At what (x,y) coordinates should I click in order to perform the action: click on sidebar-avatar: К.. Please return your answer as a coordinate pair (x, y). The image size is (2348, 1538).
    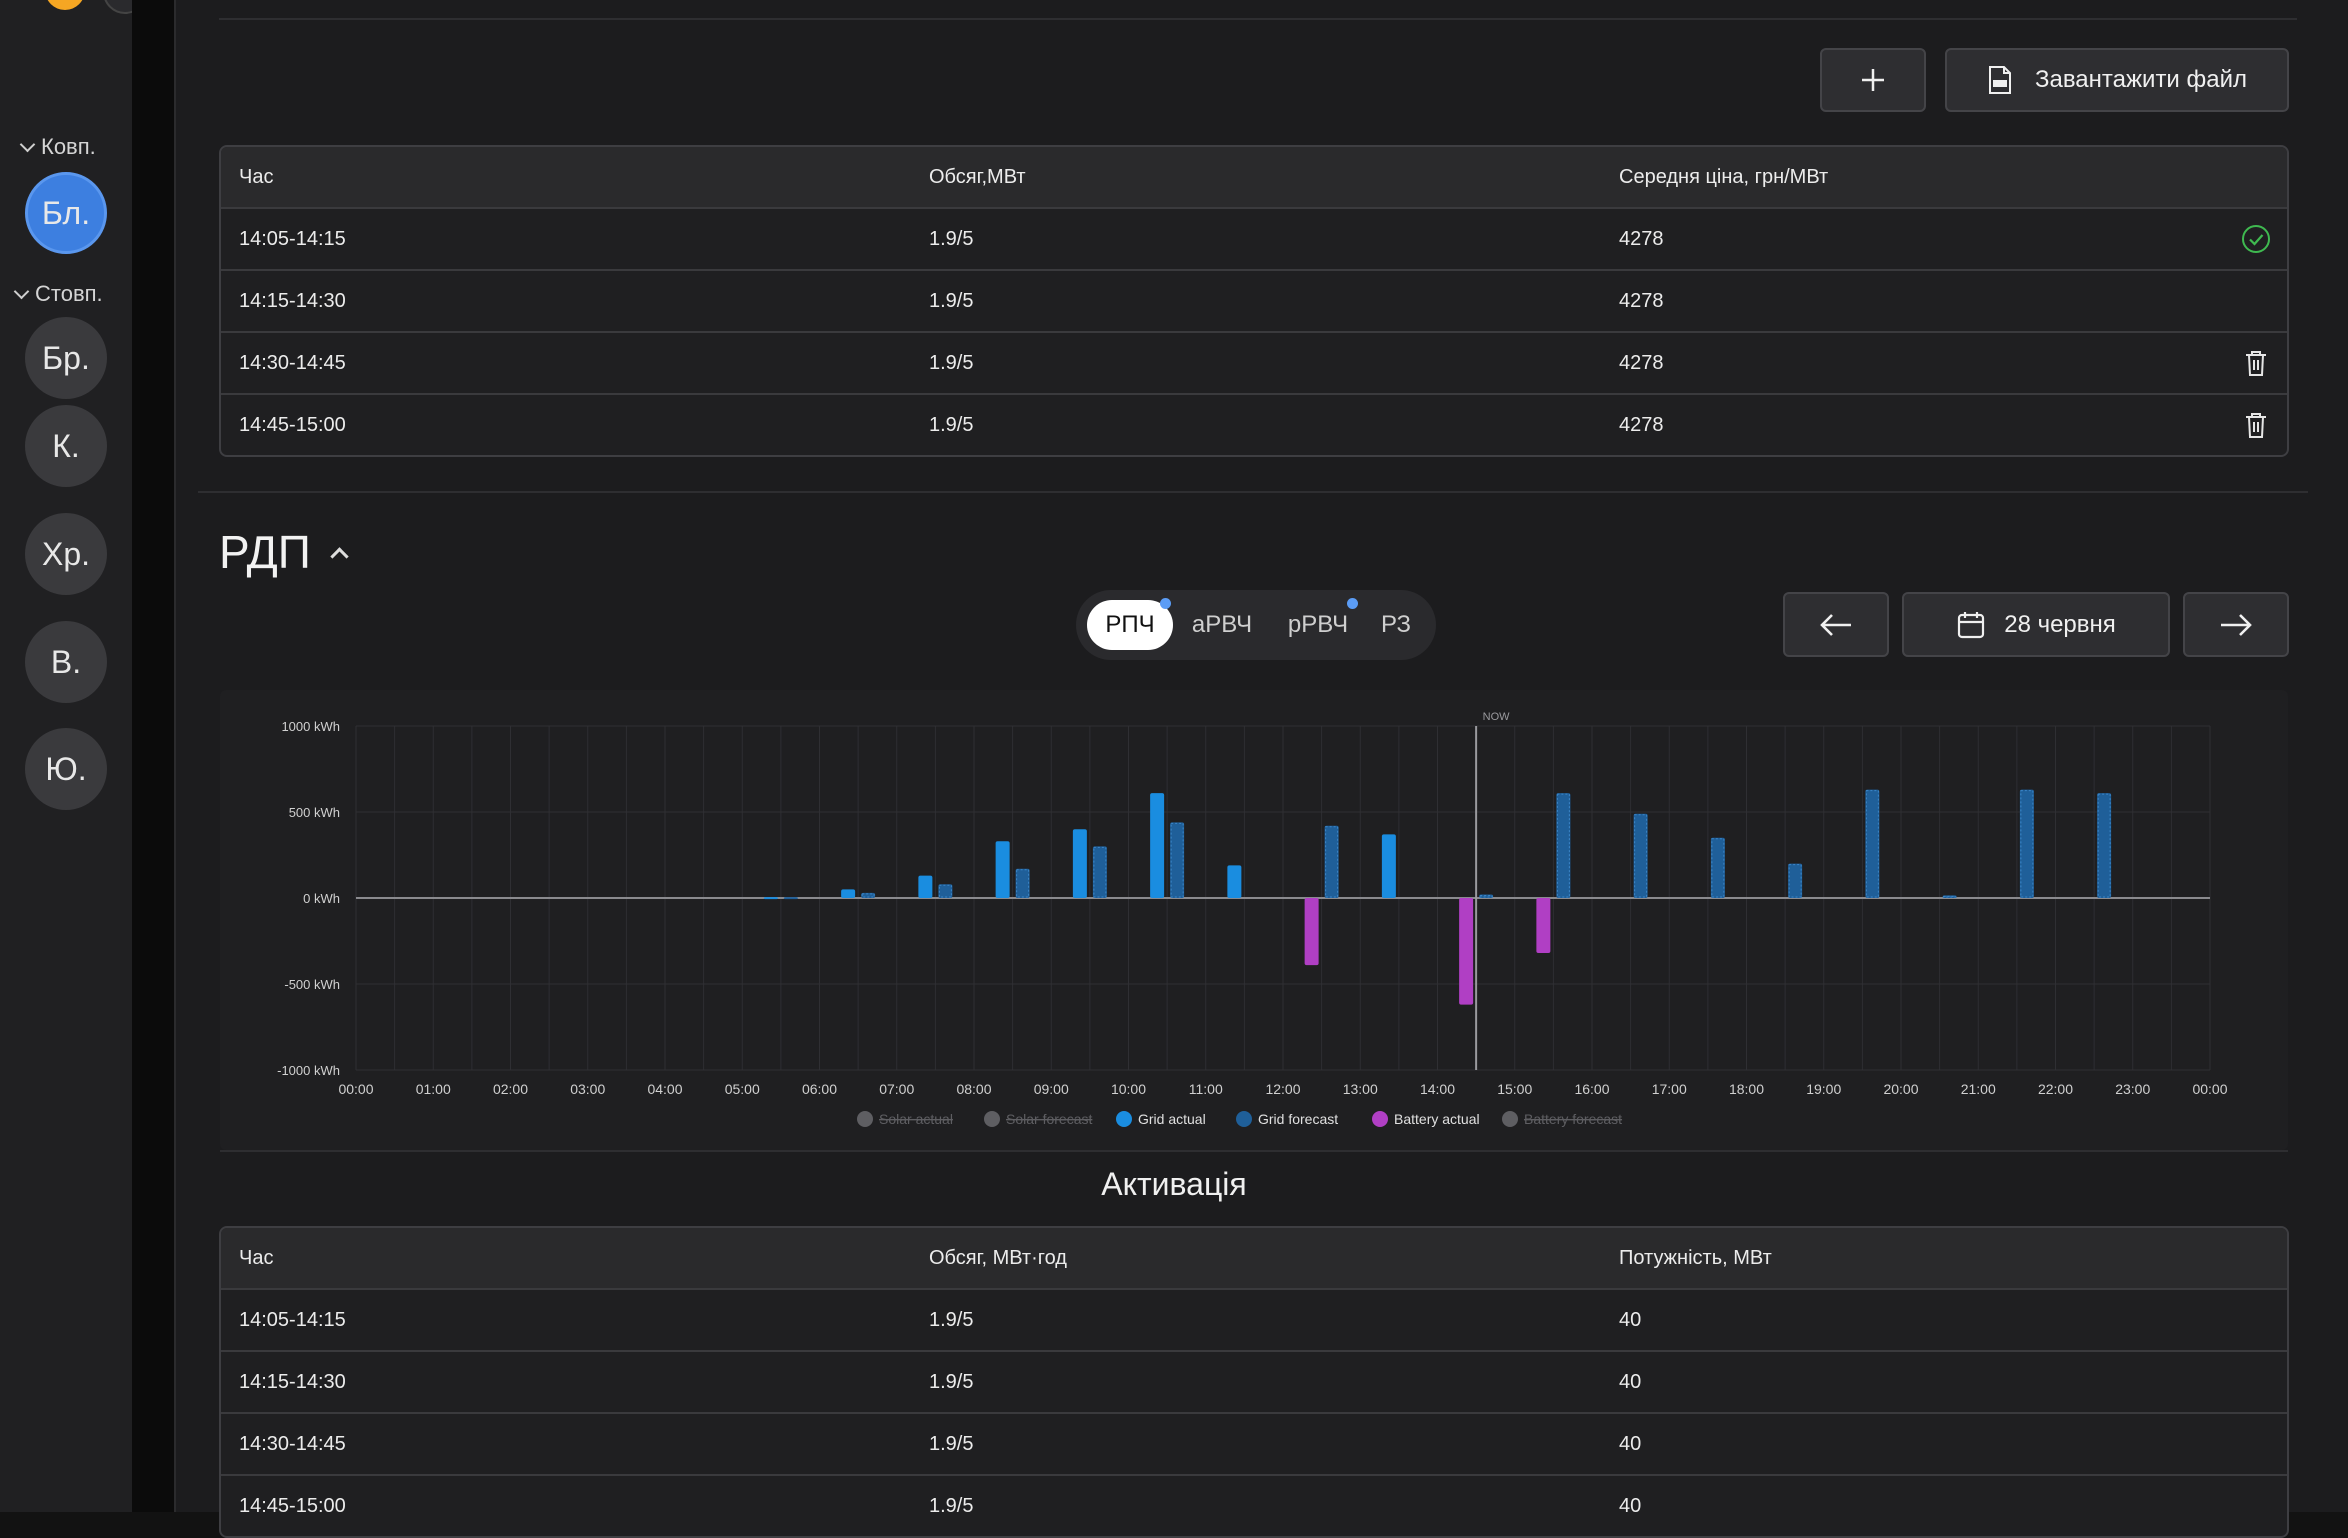
    Looking at the image, I should click on (66, 446).